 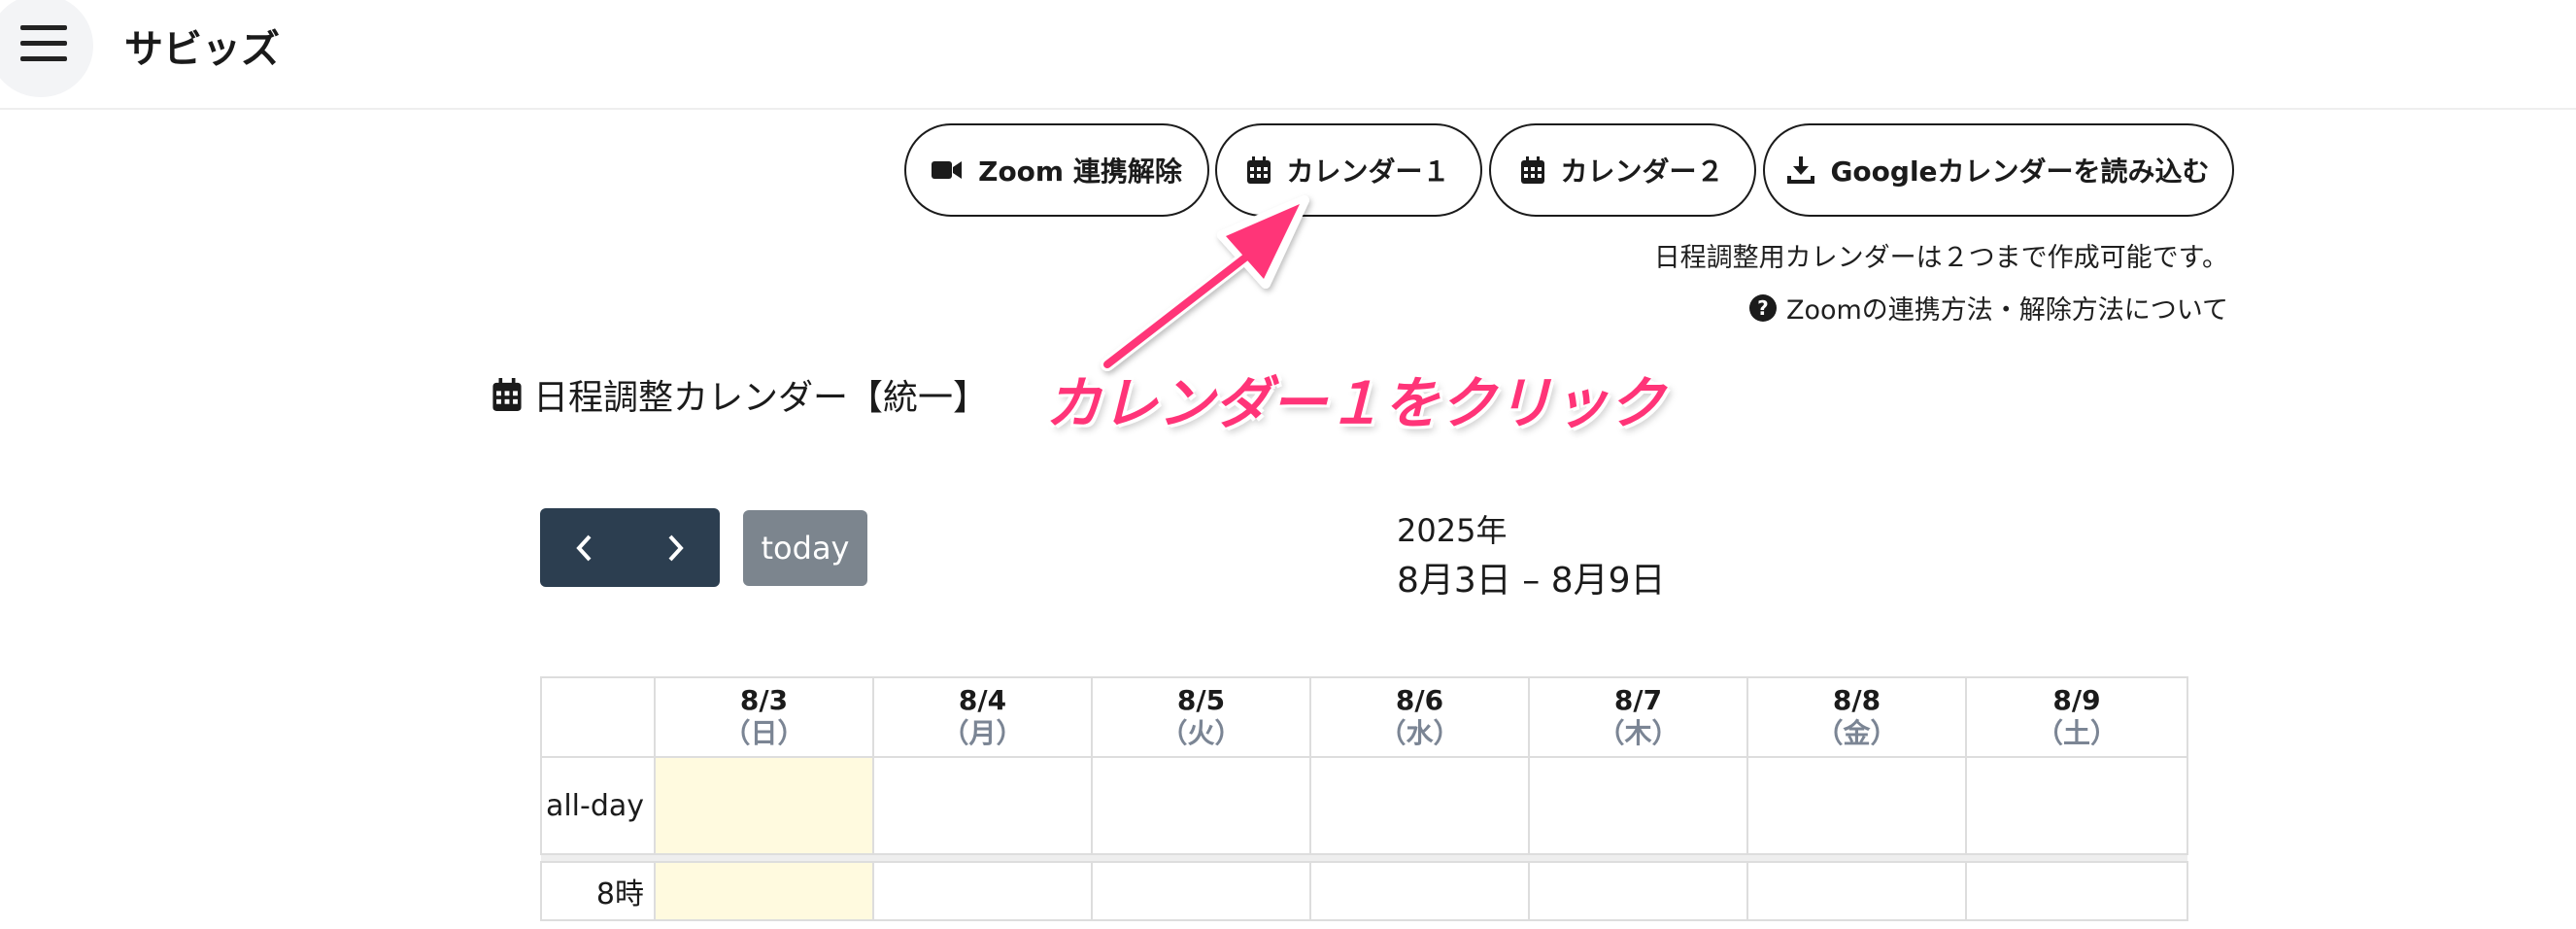 I want to click on day-header-5: 8/8 （金）, so click(x=1856, y=717).